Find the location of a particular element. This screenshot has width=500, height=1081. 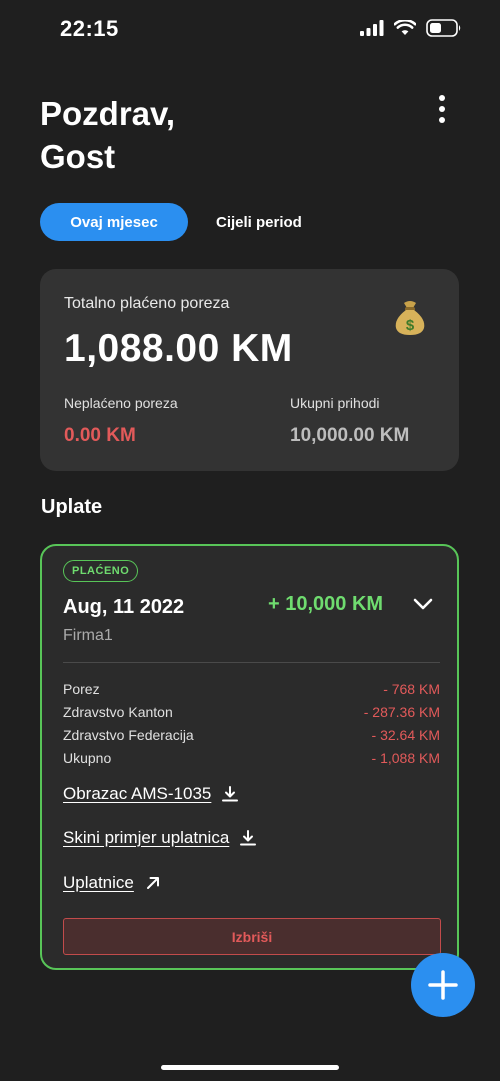

form-download-link: Obrazac AMS-1035 is located at coordinates (151, 794).